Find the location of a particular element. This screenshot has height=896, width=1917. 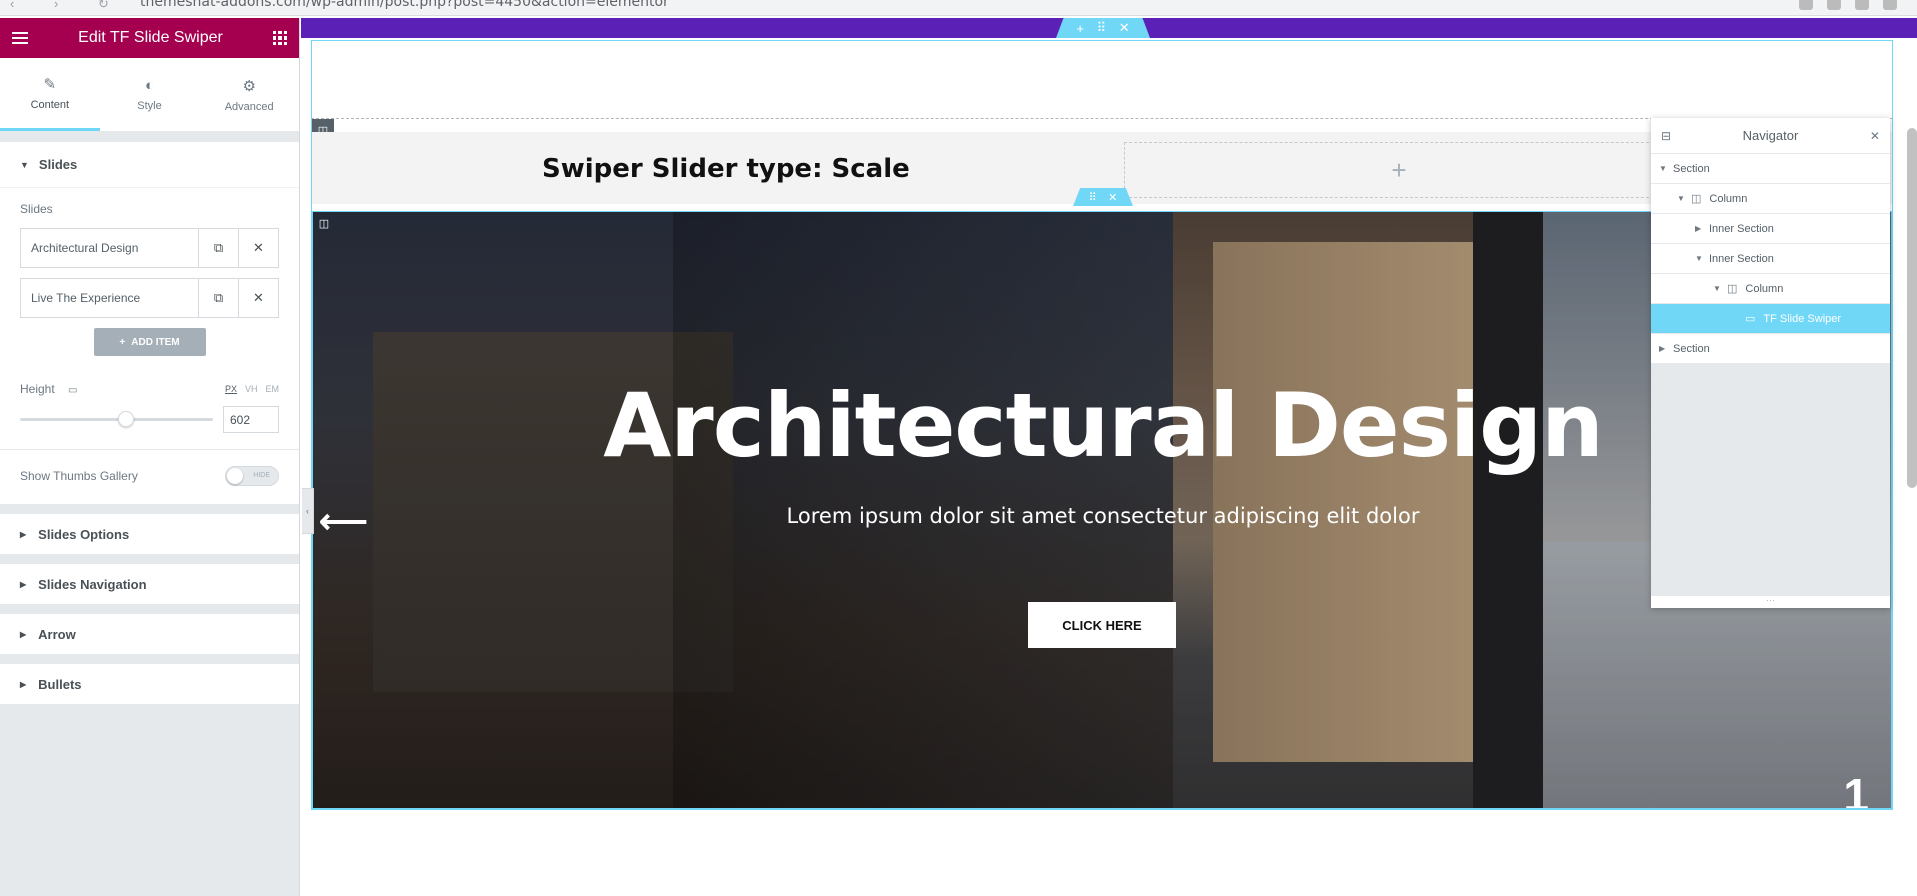

slides-section-toggle: ▼ Slides is located at coordinates (149, 165).